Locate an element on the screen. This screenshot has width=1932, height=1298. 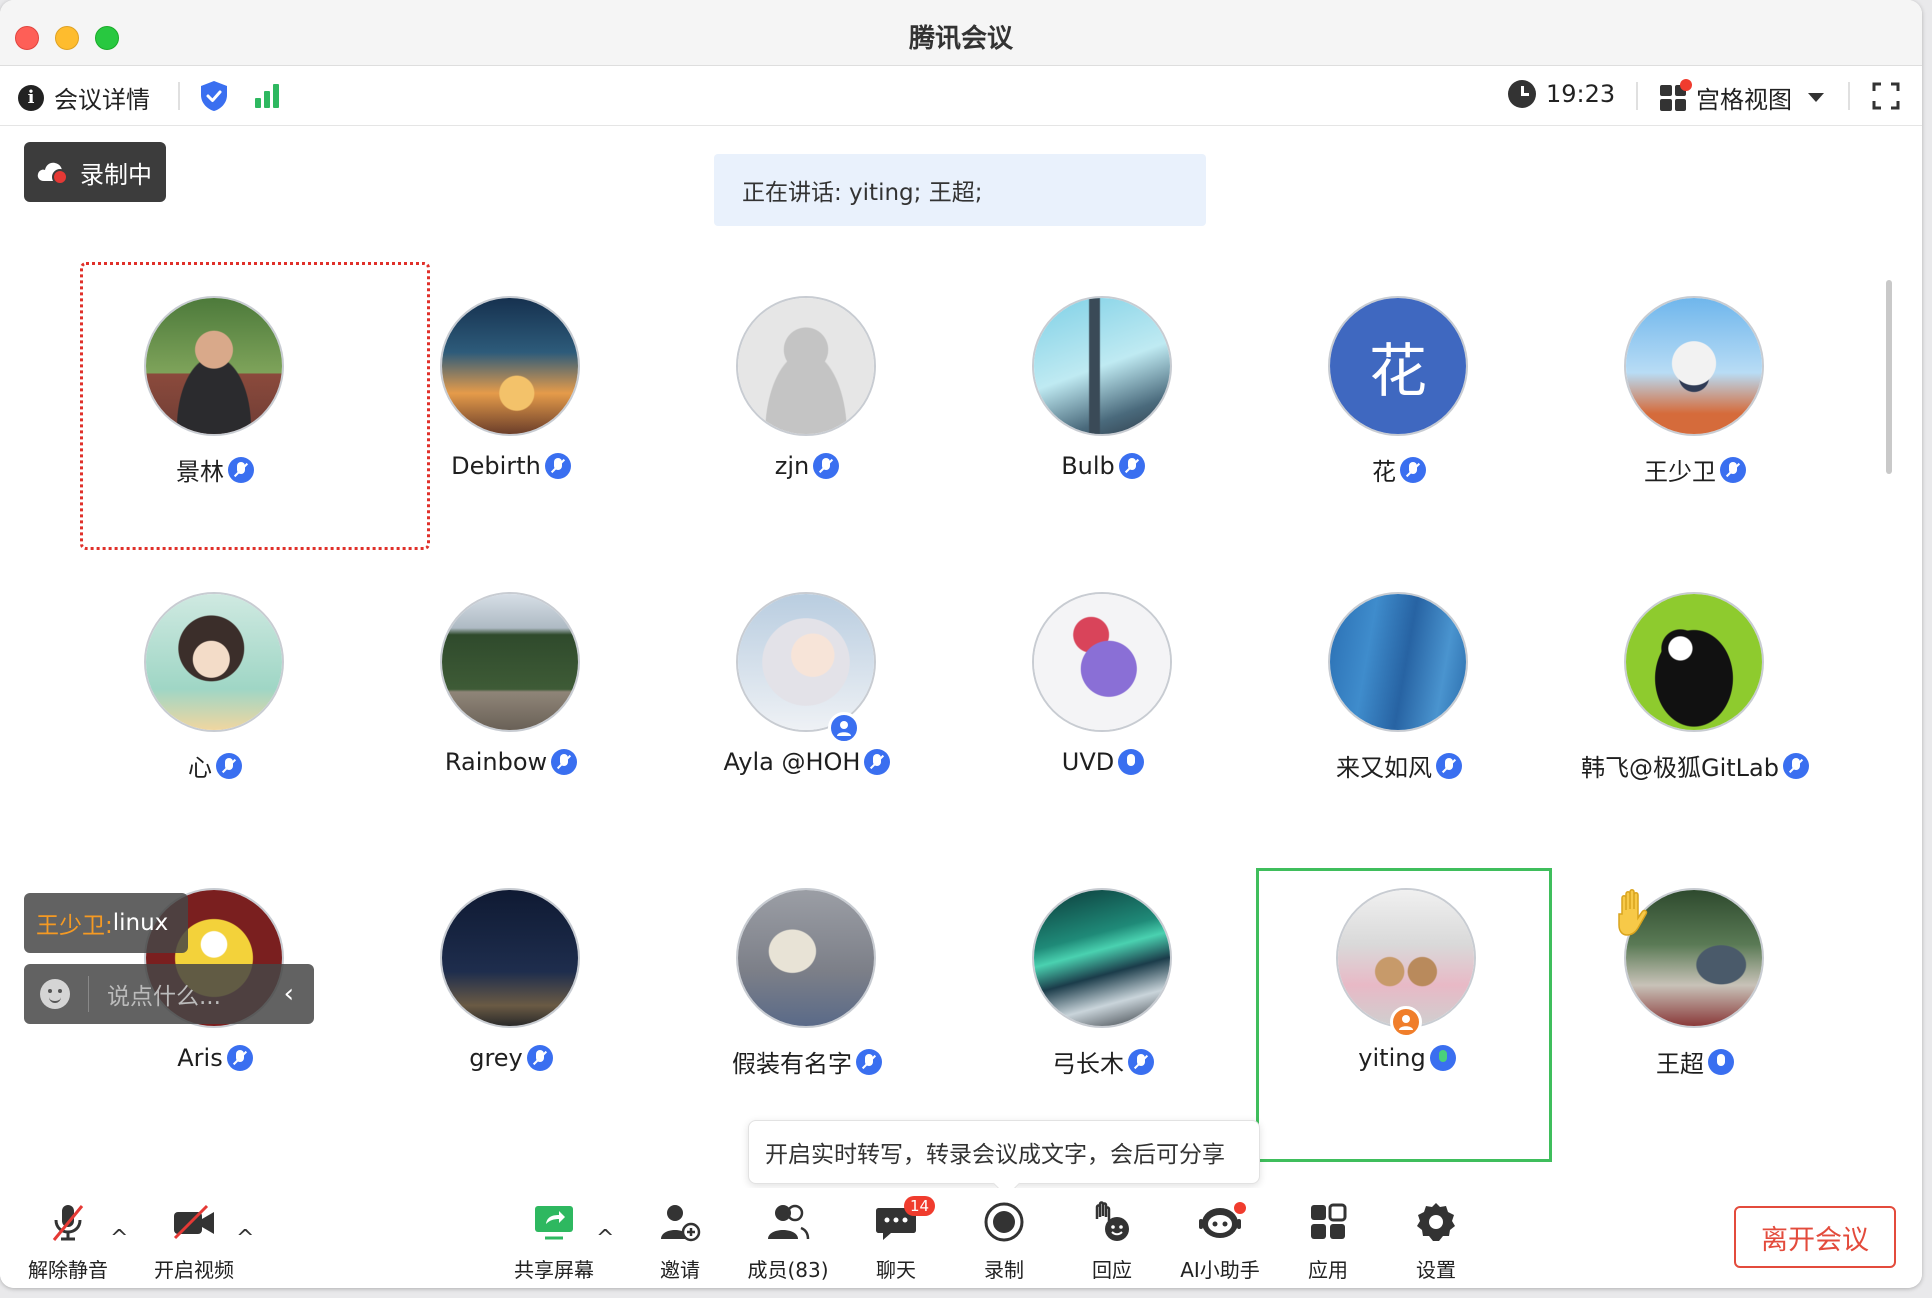
participant-name-row: Ayla @HOH is located at coordinates (807, 762).